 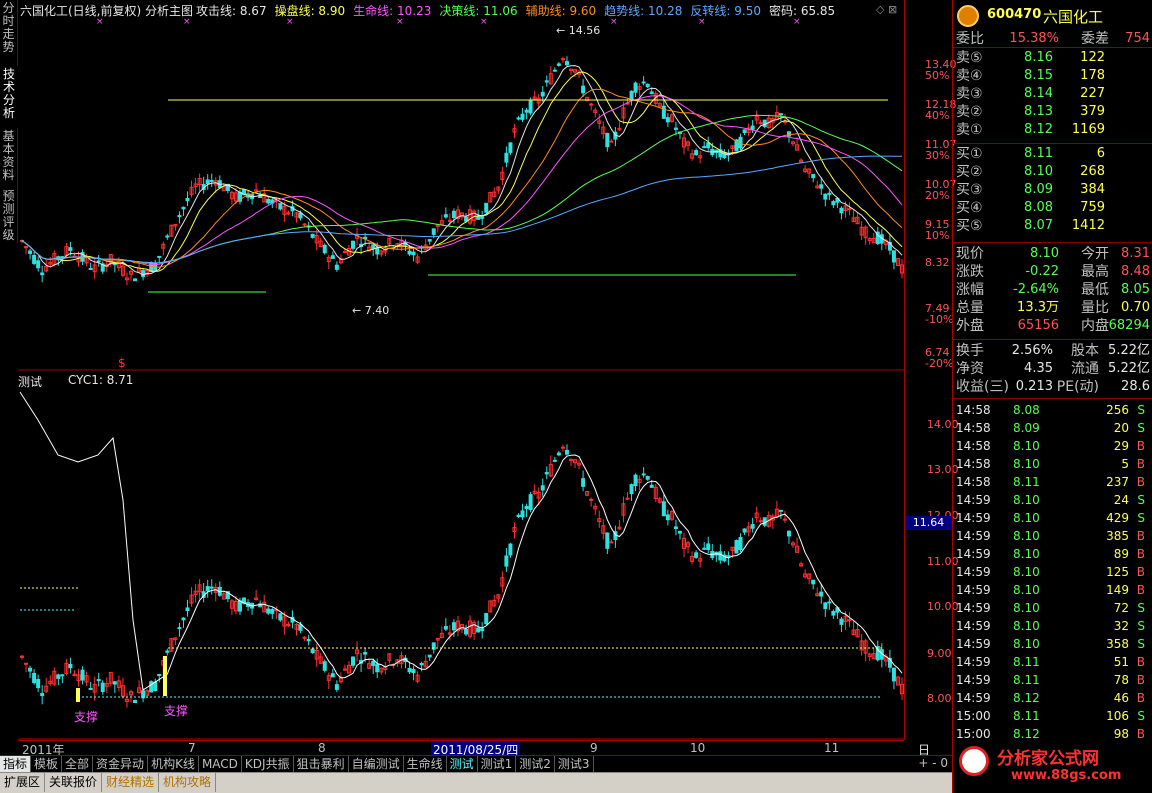 I want to click on low-annotation: ← 7.40, so click(x=370, y=310).